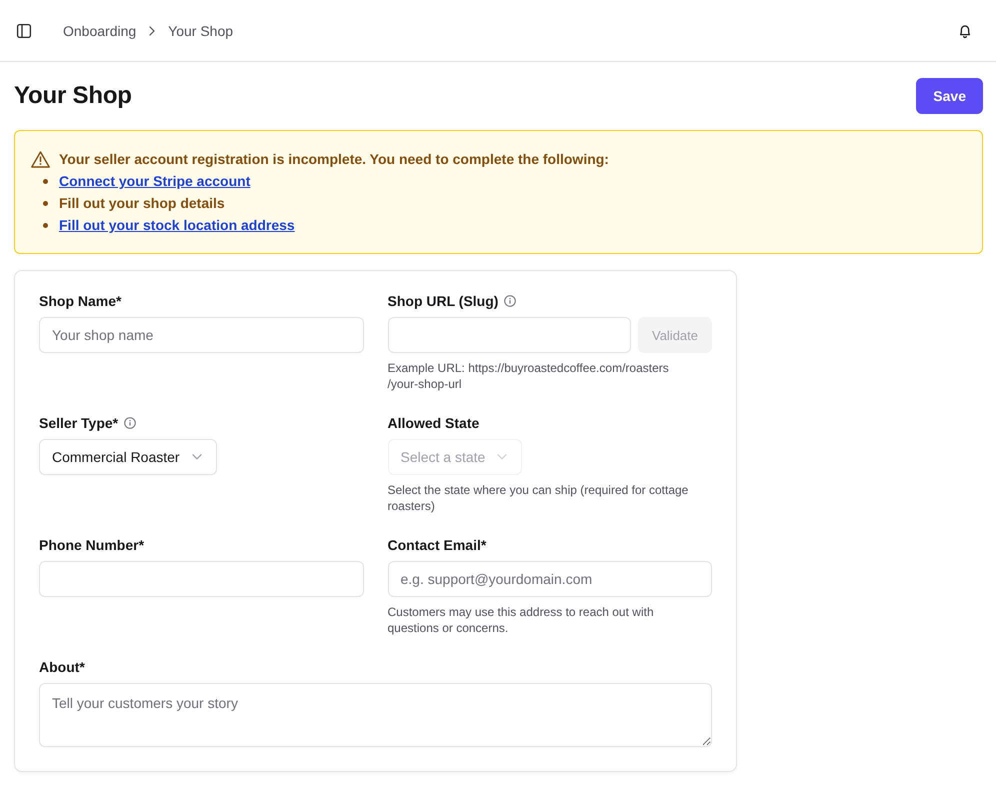 The height and width of the screenshot is (791, 996). I want to click on field-label: About*, so click(62, 667).